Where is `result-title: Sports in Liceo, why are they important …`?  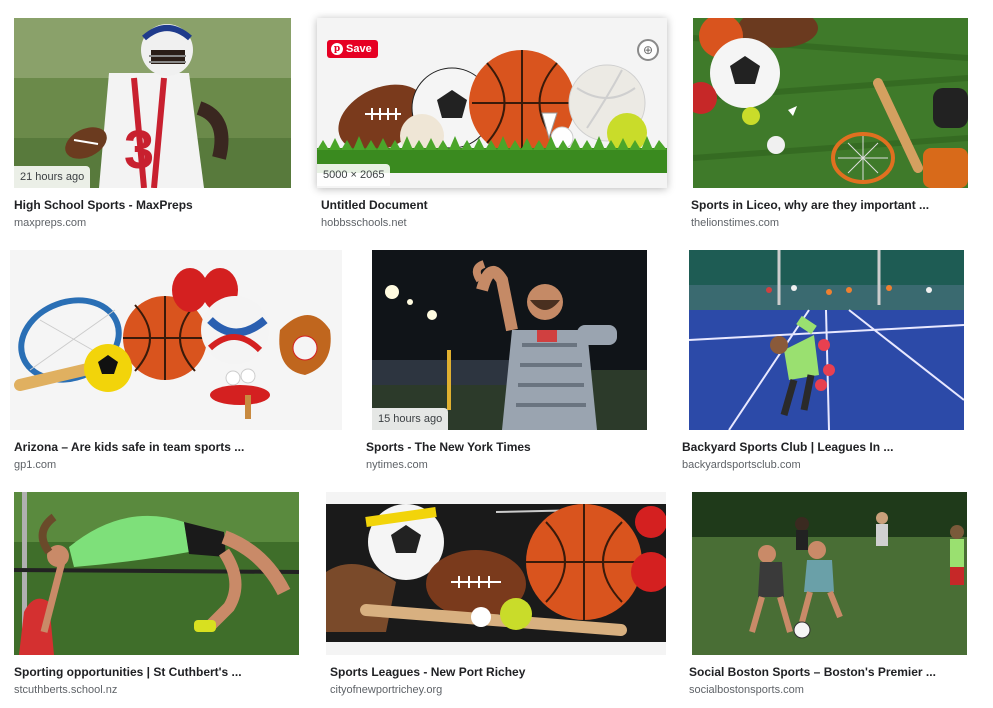
result-title: Sports in Liceo, why are they important … is located at coordinates (830, 205).